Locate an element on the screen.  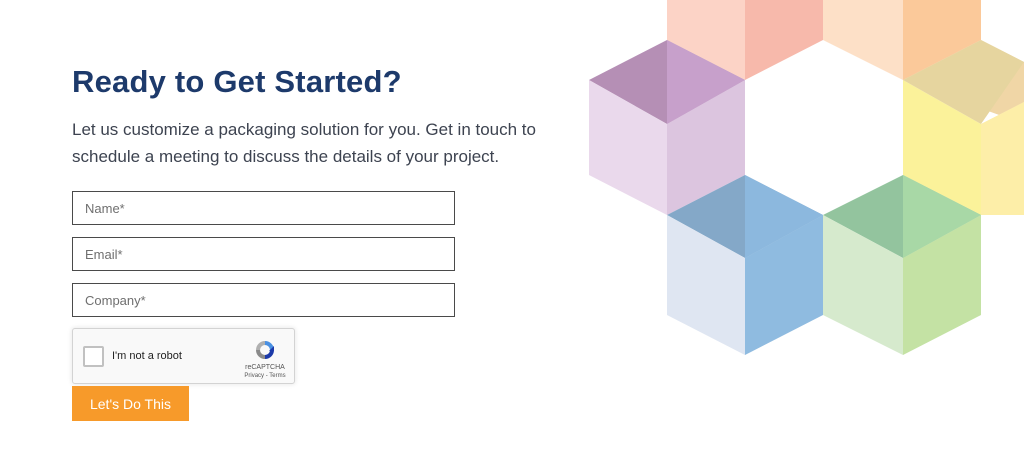
recaptcha-brand: reCAPTCHA is located at coordinates (265, 367).